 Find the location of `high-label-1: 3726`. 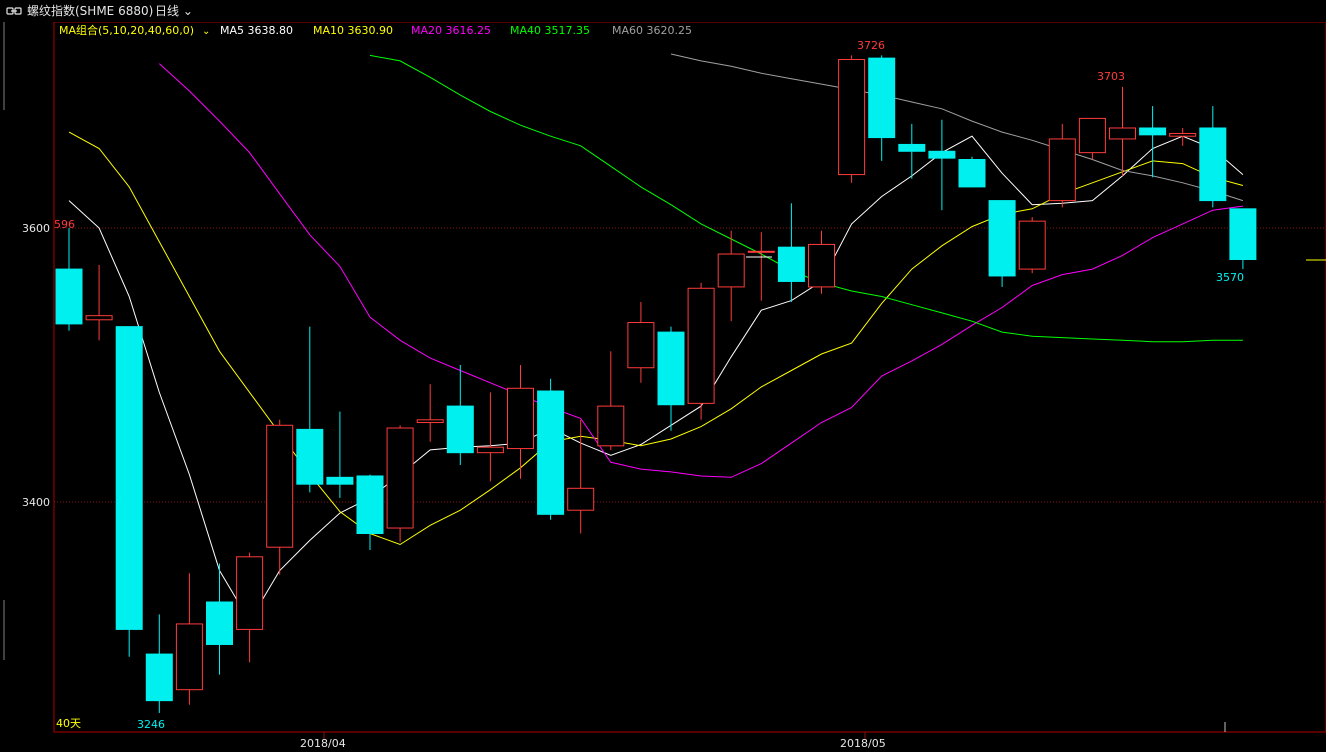

high-label-1: 3726 is located at coordinates (871, 45).